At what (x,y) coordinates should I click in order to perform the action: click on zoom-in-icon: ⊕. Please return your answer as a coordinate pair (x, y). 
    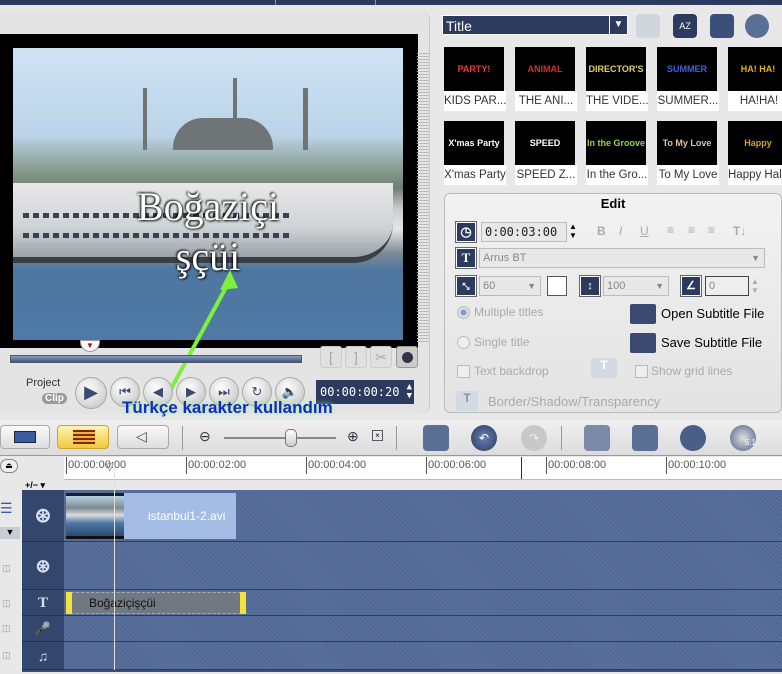
    Looking at the image, I should click on (353, 436).